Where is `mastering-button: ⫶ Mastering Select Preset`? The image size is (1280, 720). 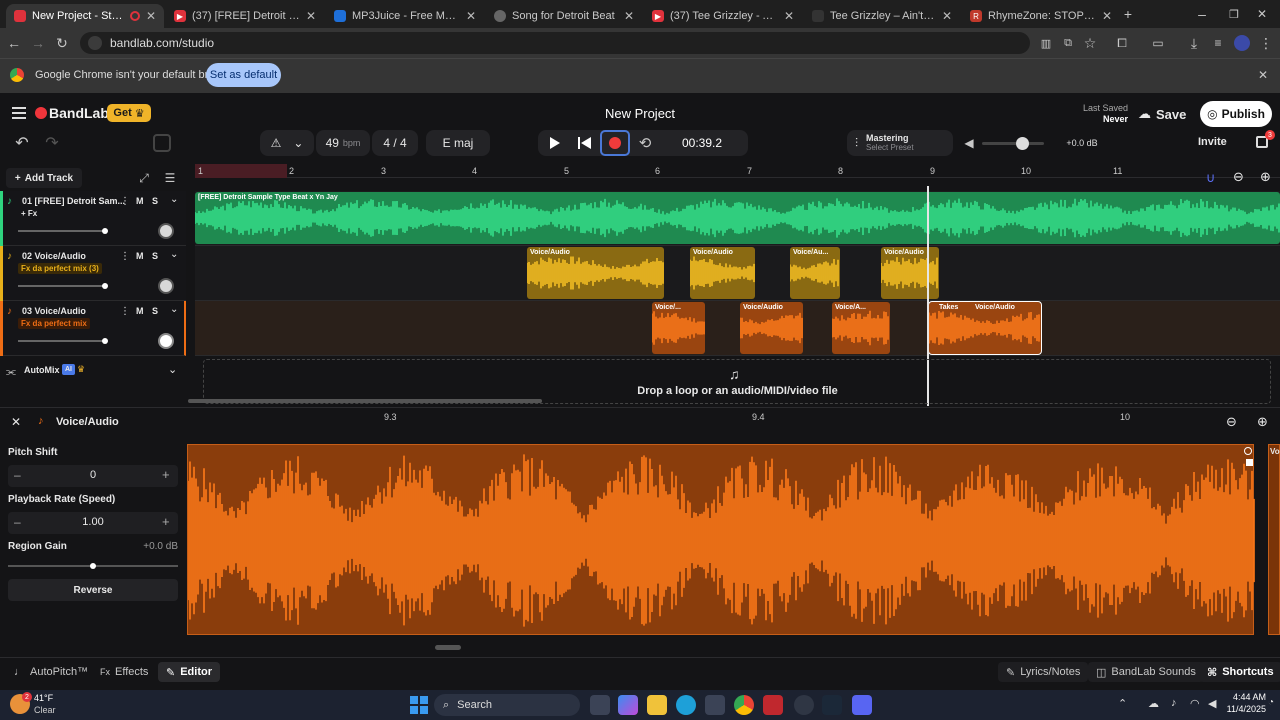 mastering-button: ⫶ Mastering Select Preset is located at coordinates (900, 143).